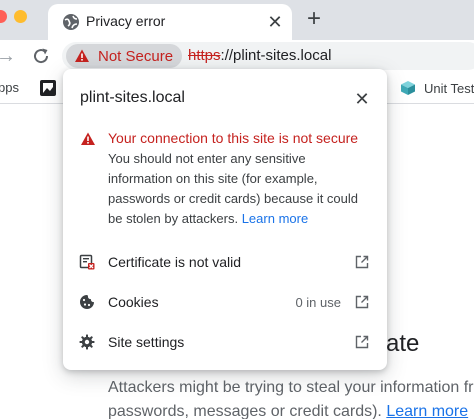 The image size is (474, 419). Describe the element at coordinates (408, 88) in the screenshot. I see `cube-icon` at that location.